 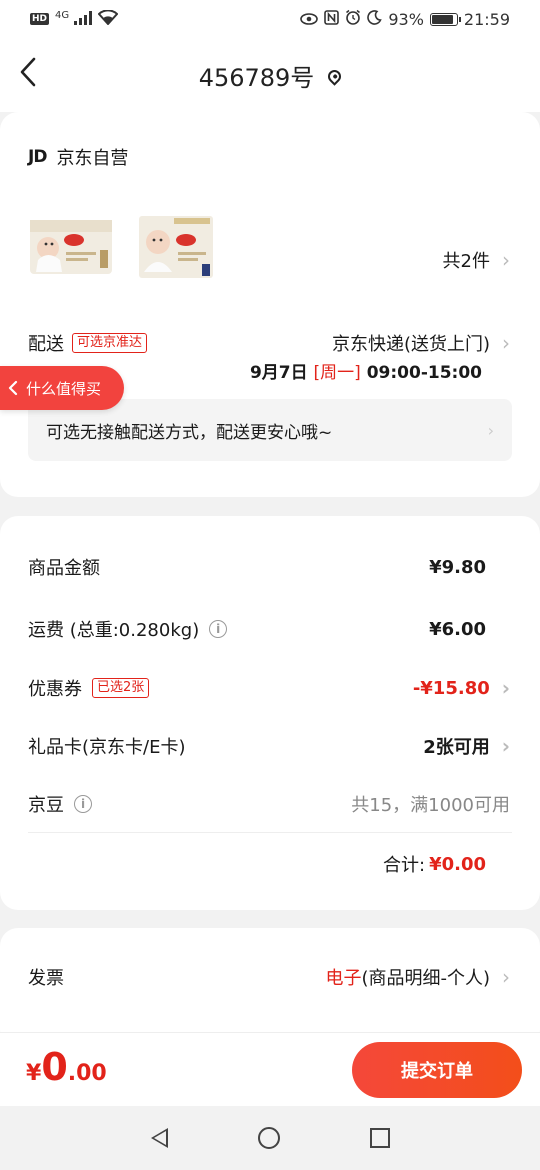 I want to click on giftcard-value: 2张可用, so click(x=456, y=747).